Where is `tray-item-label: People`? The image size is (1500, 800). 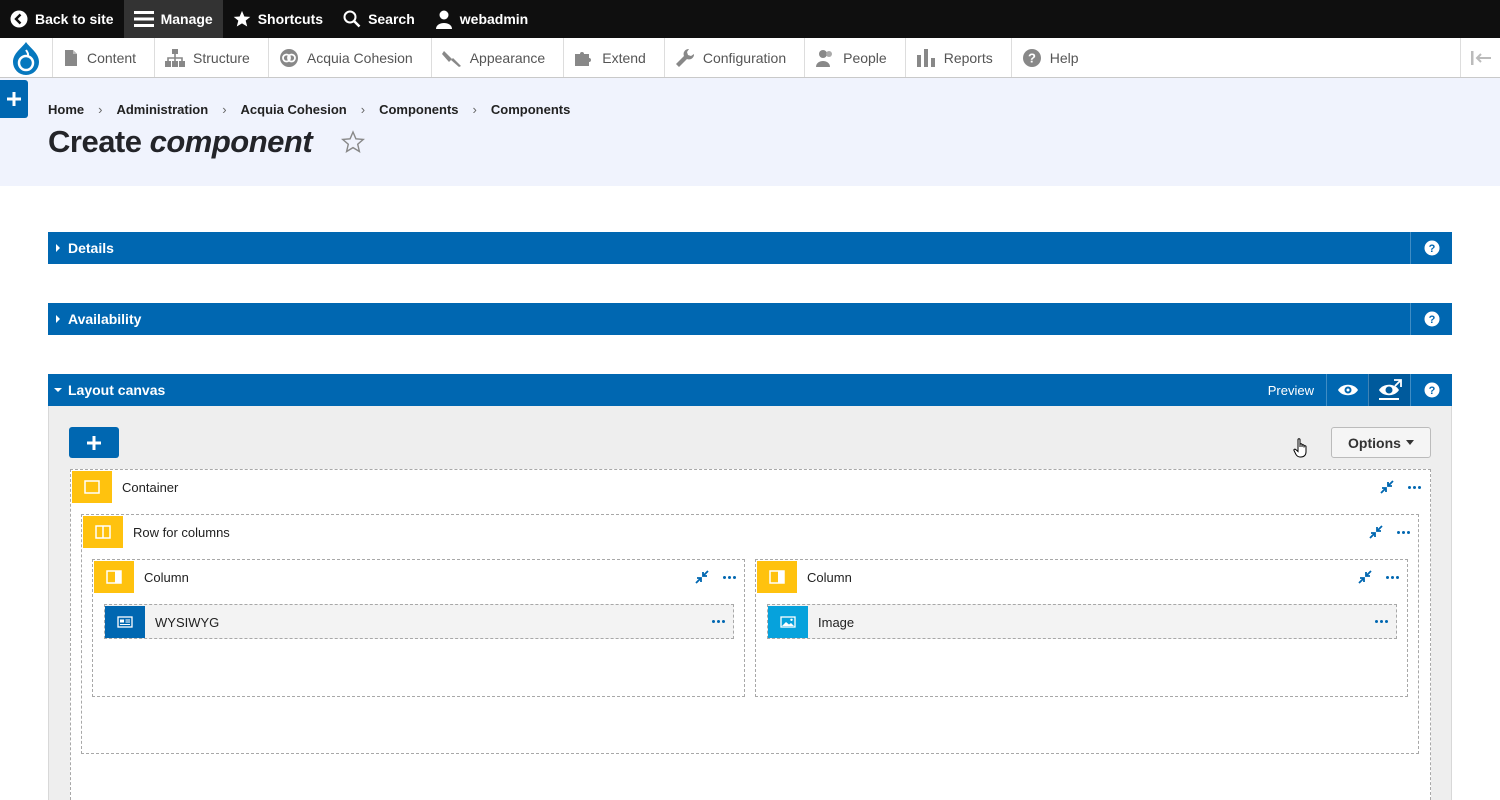
tray-item-label: People is located at coordinates (865, 57).